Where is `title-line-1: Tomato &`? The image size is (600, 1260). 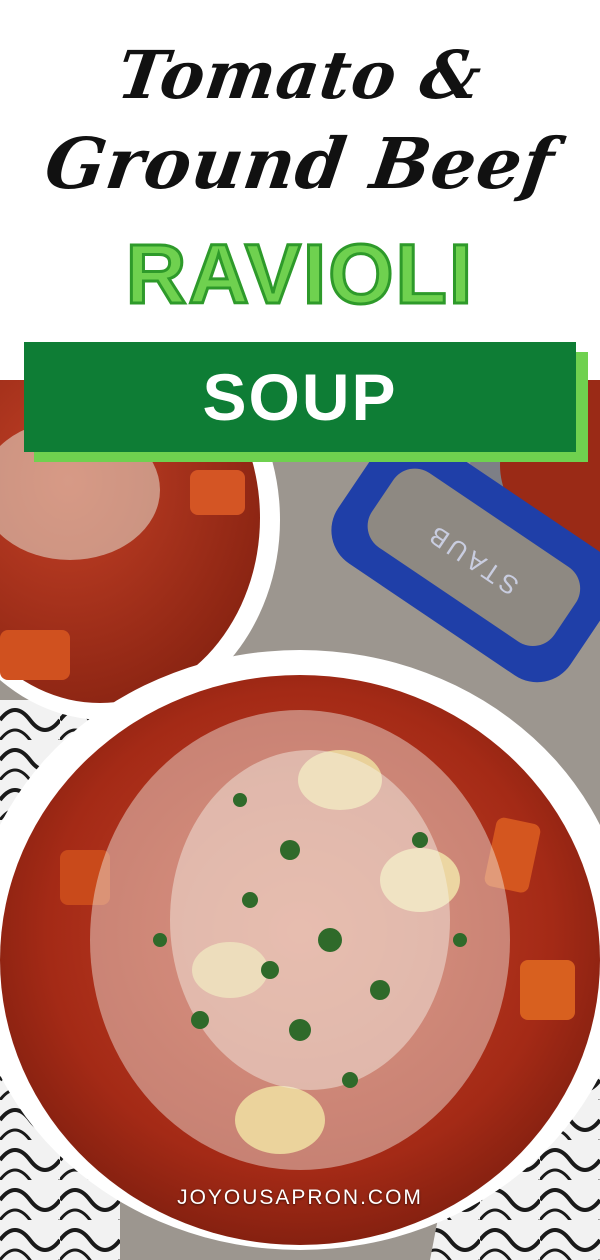
title-line-1: Tomato & is located at coordinates (300, 75).